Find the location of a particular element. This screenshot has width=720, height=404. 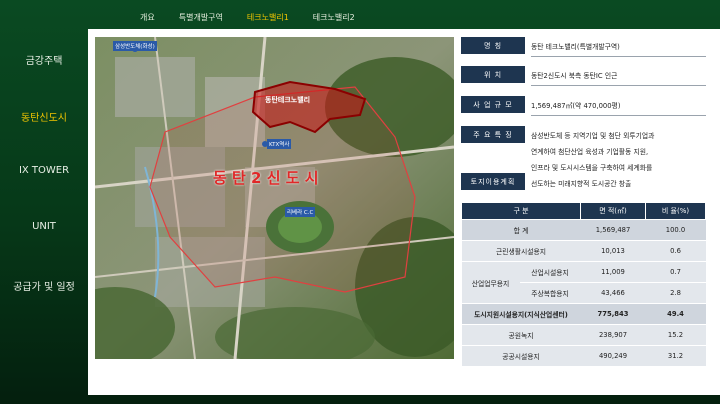

row-label: 근린생활시설용지 is located at coordinates (521, 251).